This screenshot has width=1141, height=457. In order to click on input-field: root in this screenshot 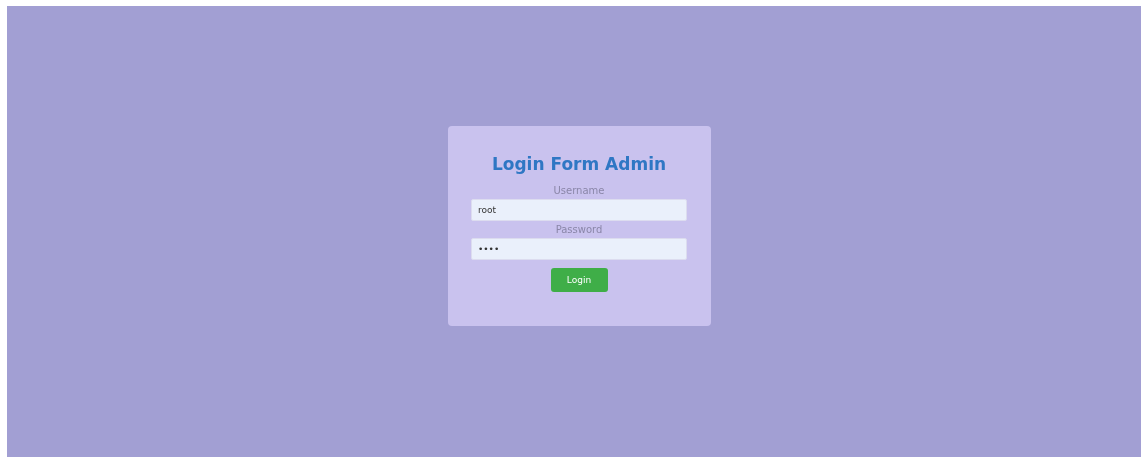, I will do `click(579, 210)`.